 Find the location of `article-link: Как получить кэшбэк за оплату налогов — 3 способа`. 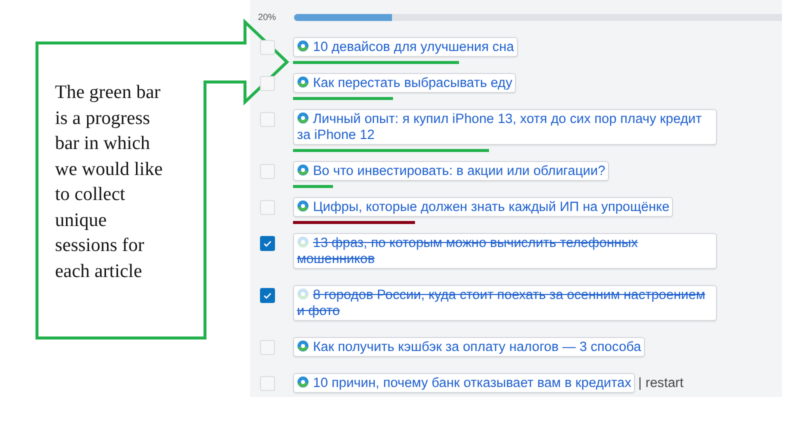

article-link: Как получить кэшбэк за оплату налогов — 3 способа is located at coordinates (469, 347).